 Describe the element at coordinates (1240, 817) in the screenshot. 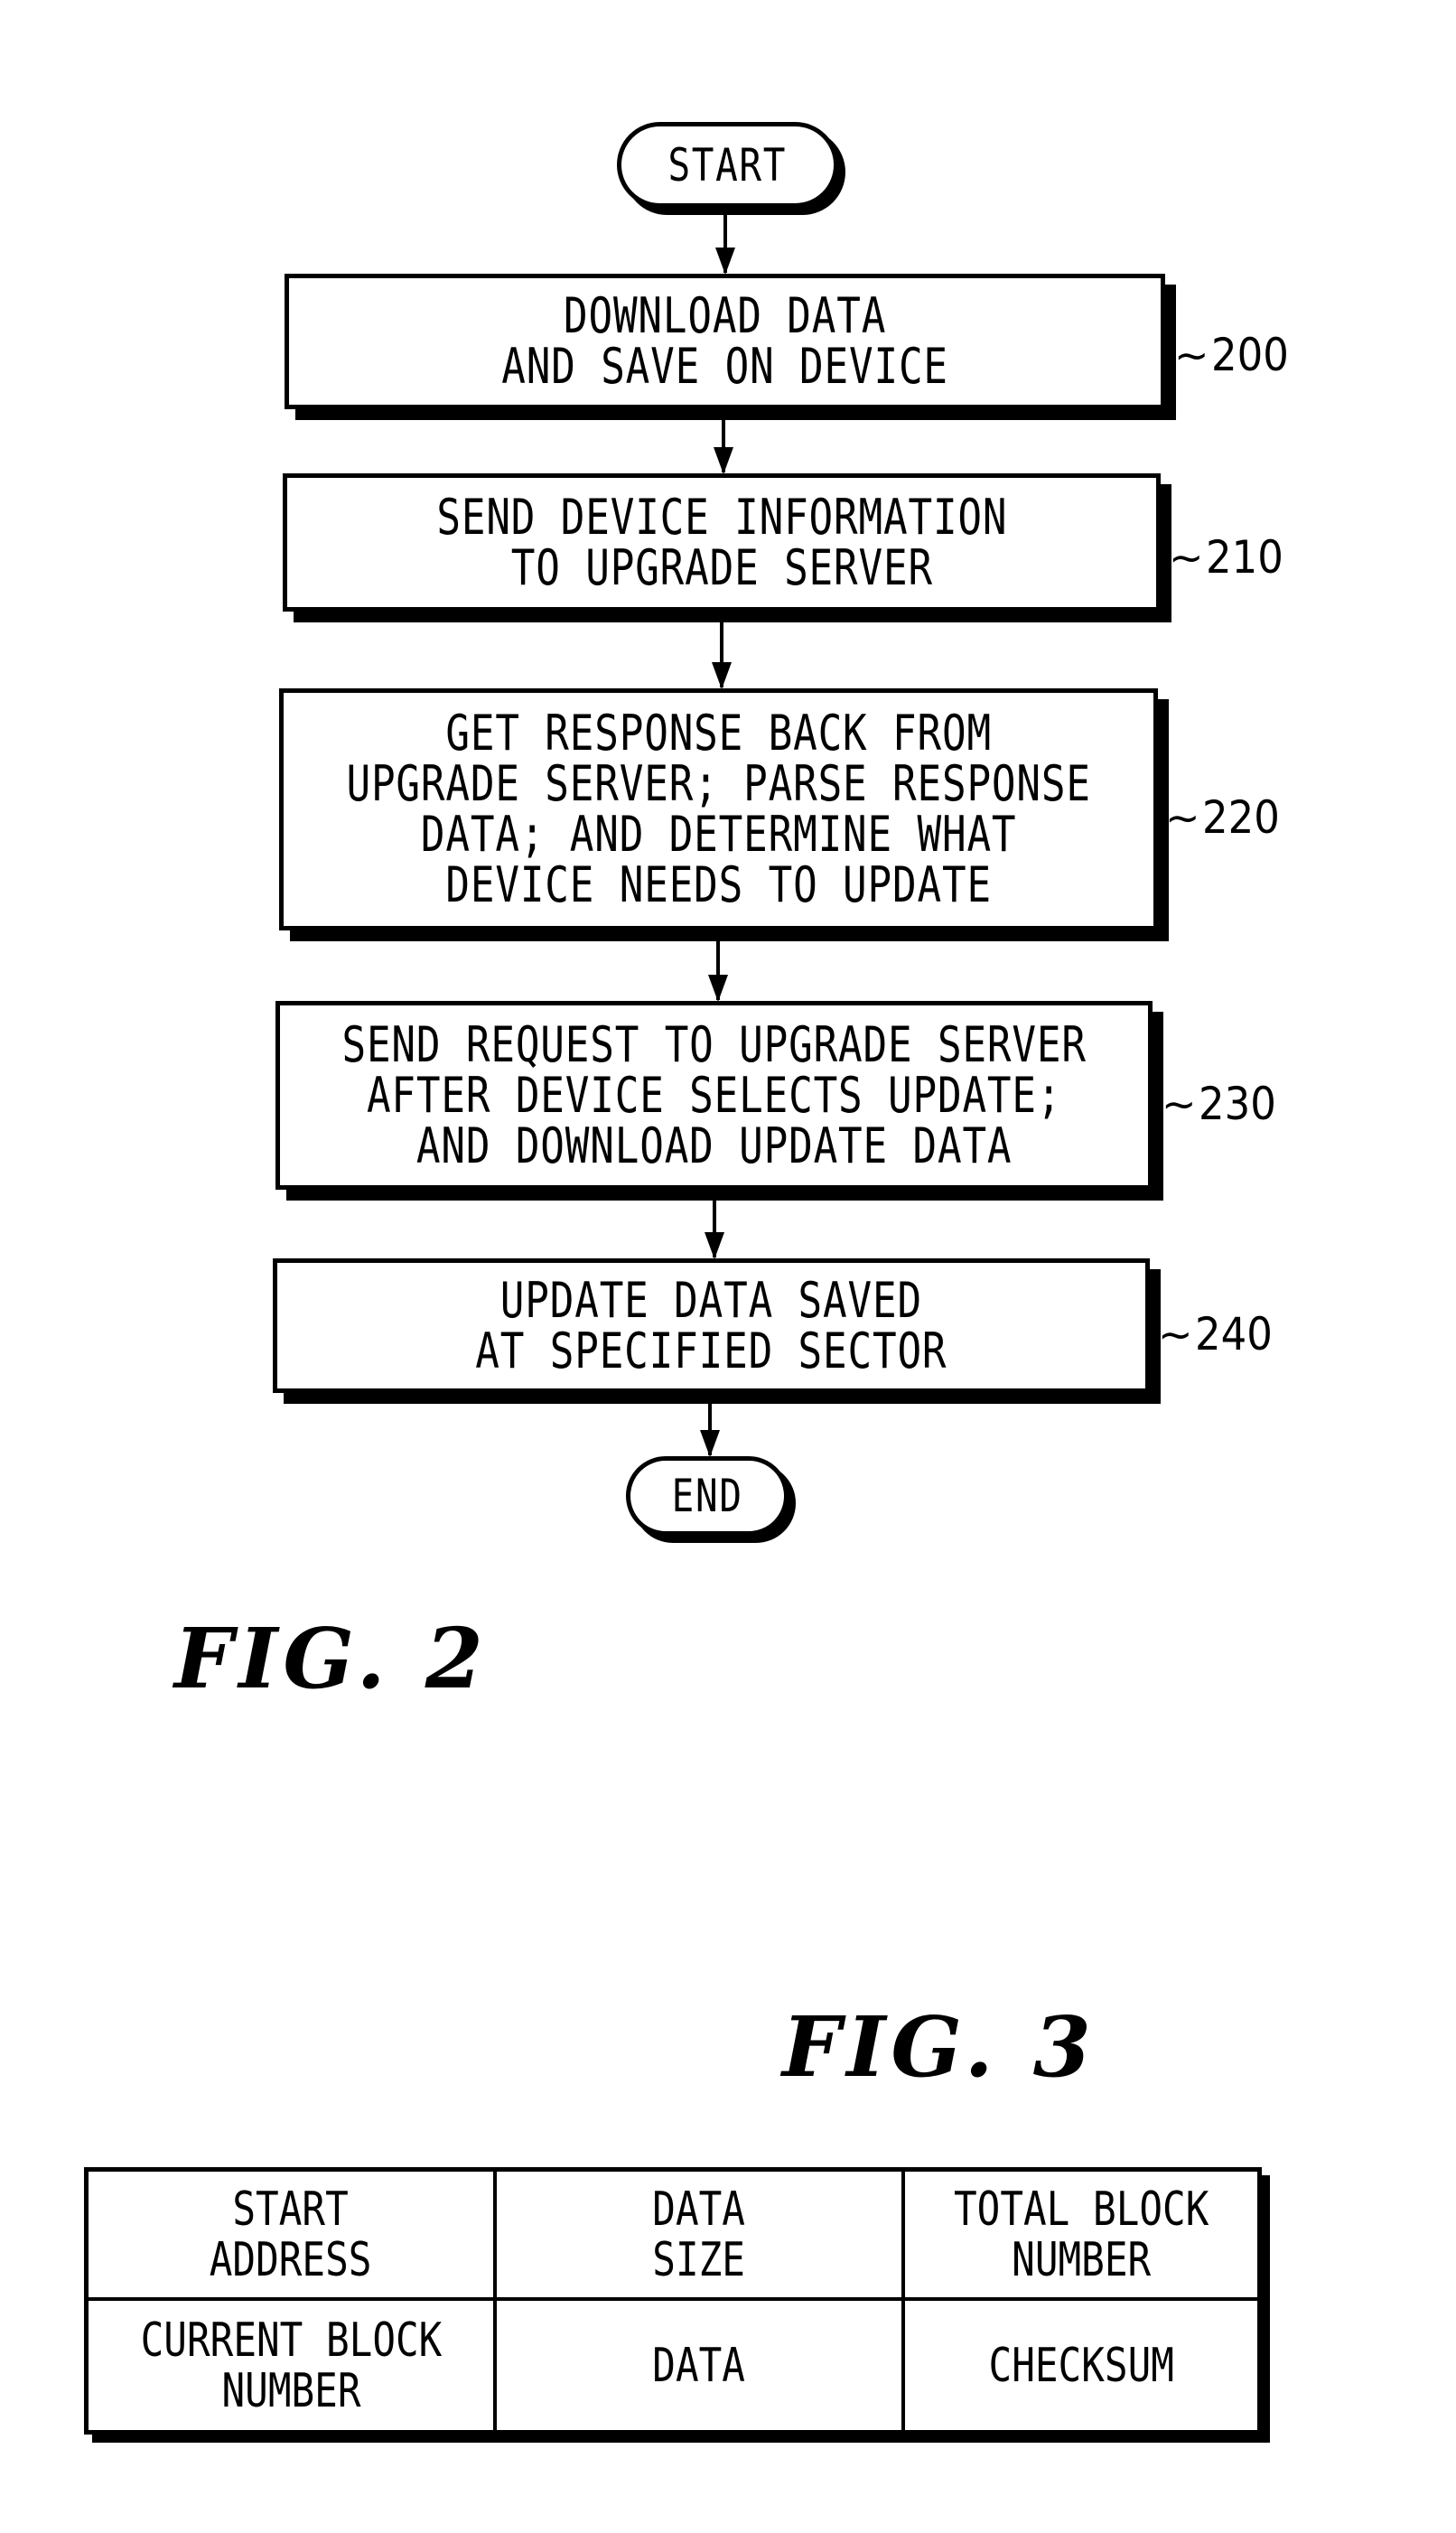

I see `ref-number-220: 220` at that location.